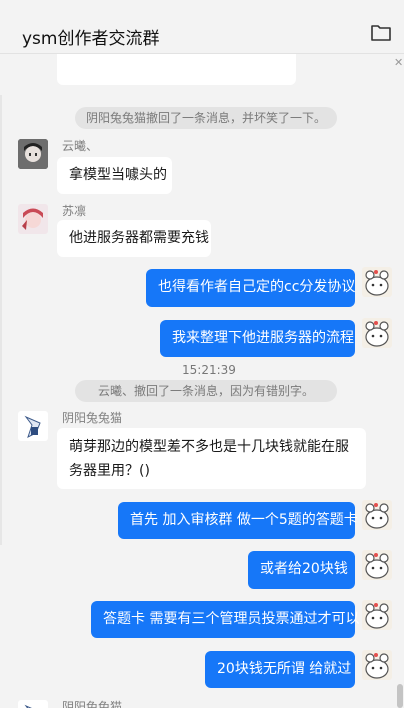 The width and height of the screenshot is (404, 708). Describe the element at coordinates (206, 391) in the screenshot. I see `system-notice: 云曦、撤回了一条消息，因为有错别字。` at that location.